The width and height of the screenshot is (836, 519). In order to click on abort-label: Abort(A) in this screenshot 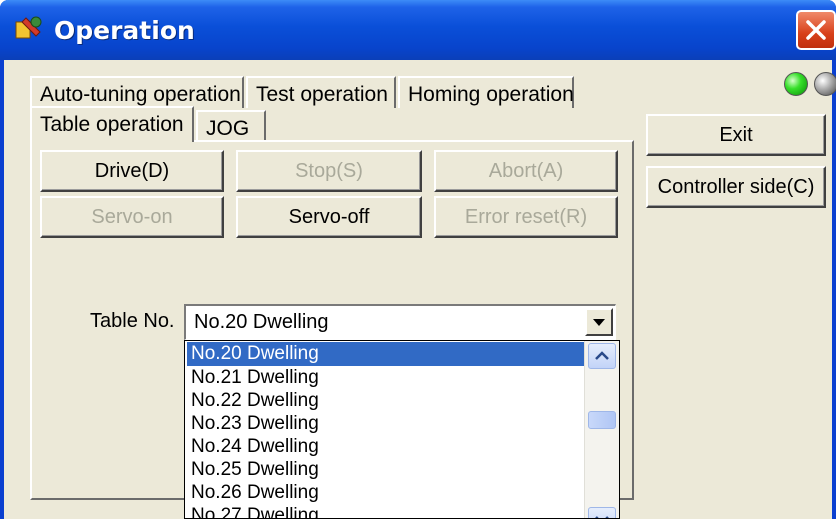, I will do `click(526, 170)`.